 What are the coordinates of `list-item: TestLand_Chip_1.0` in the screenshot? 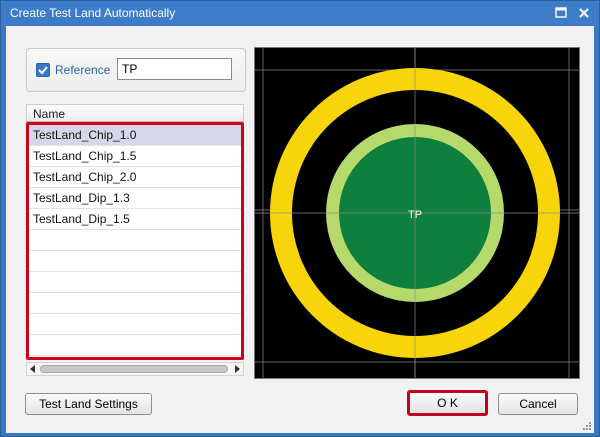 It's located at (135, 135).